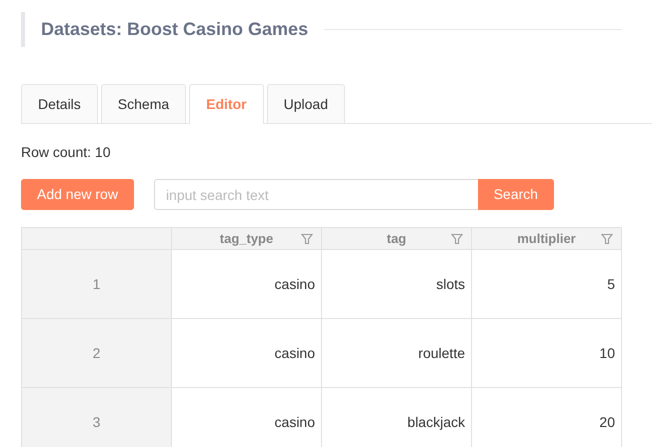 Image resolution: width=652 pixels, height=447 pixels. I want to click on row-number: 2, so click(97, 353).